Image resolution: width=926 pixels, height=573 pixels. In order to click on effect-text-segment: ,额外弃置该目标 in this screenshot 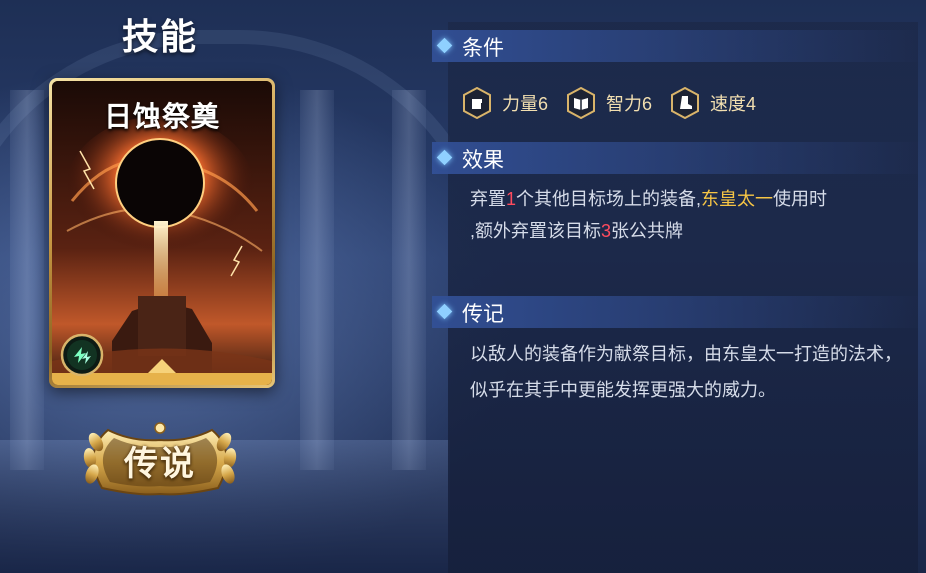, I will do `click(536, 231)`.